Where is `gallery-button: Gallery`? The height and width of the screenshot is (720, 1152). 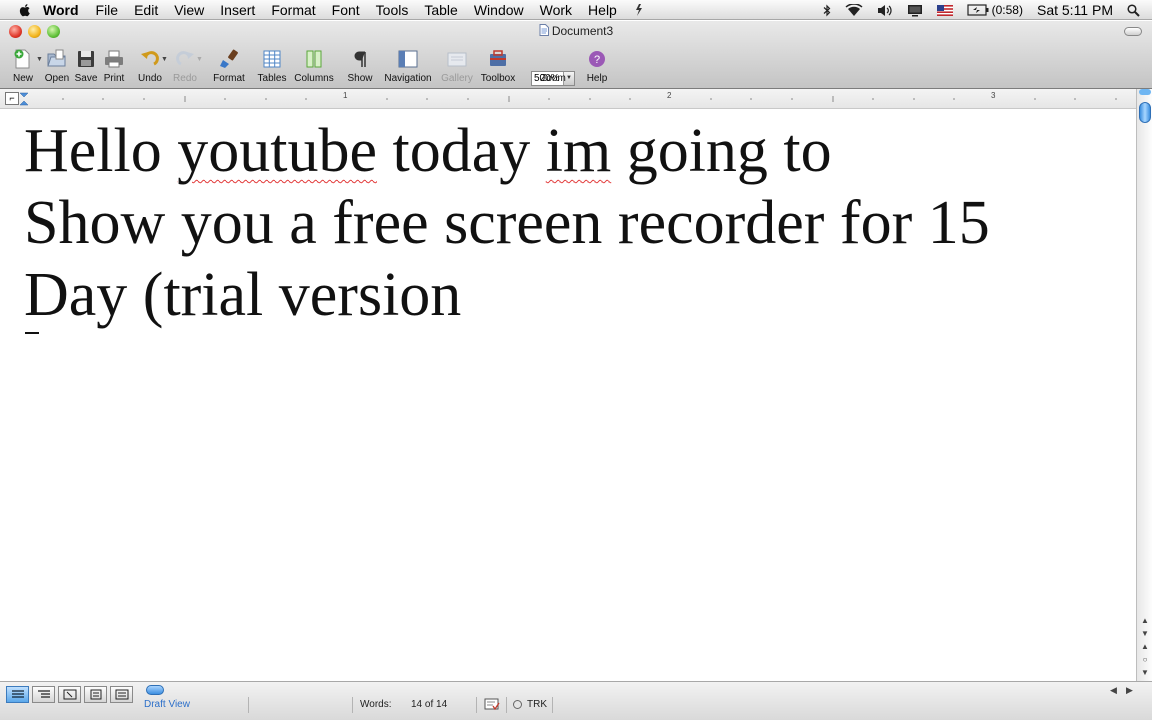 gallery-button: Gallery is located at coordinates (457, 68).